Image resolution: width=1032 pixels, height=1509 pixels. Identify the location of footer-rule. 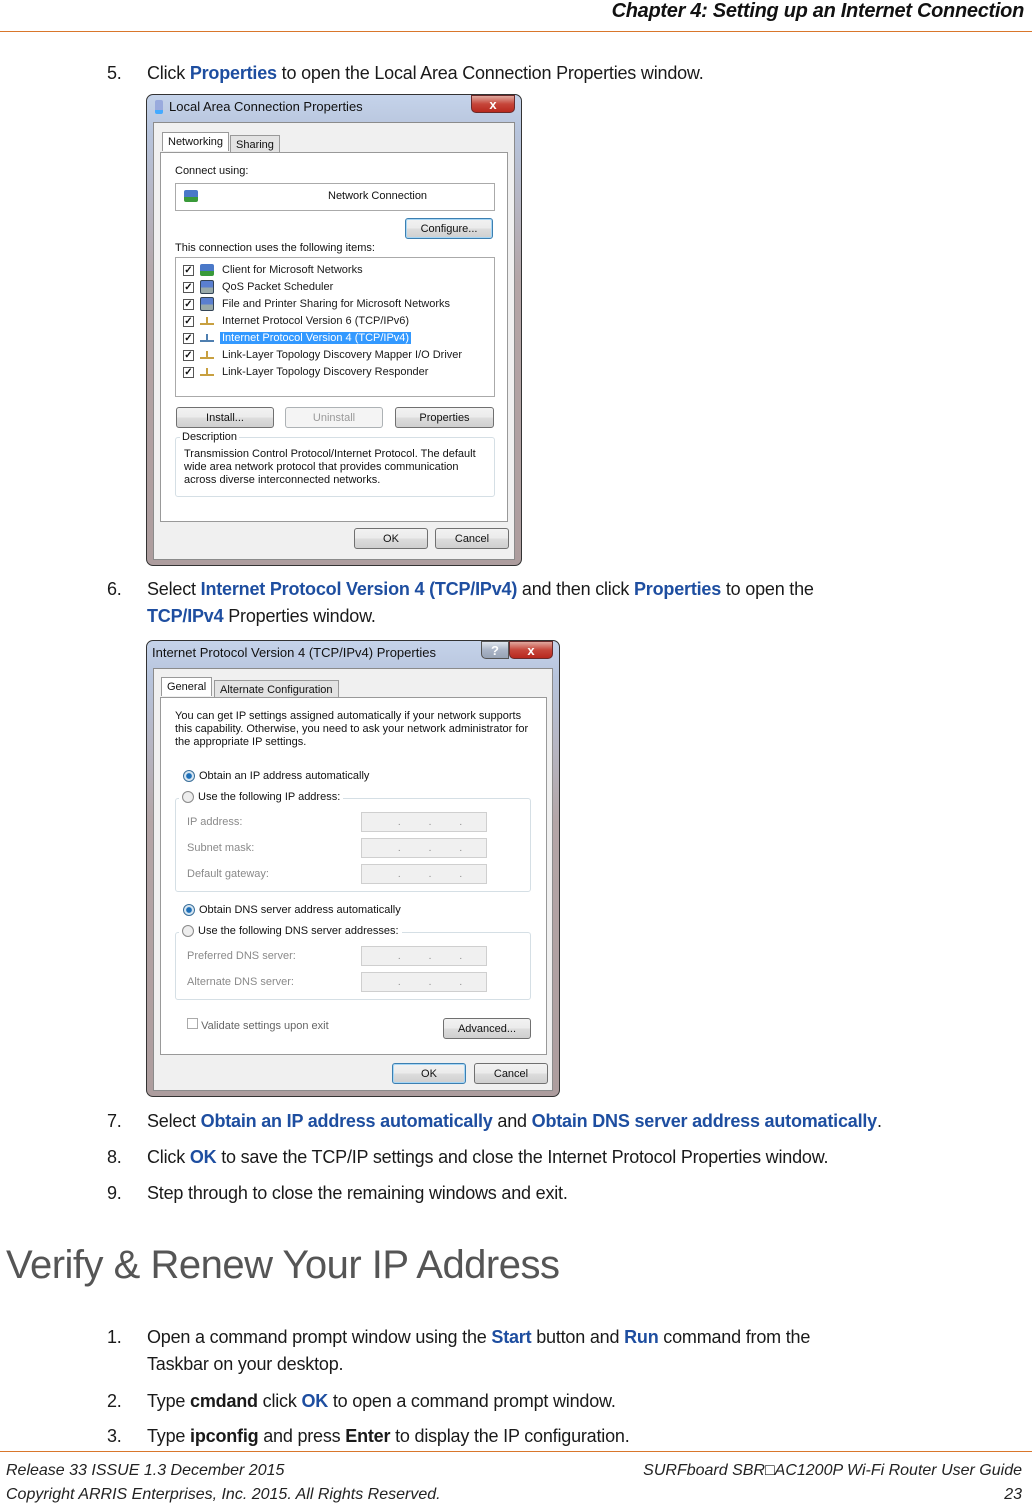
(516, 1451).